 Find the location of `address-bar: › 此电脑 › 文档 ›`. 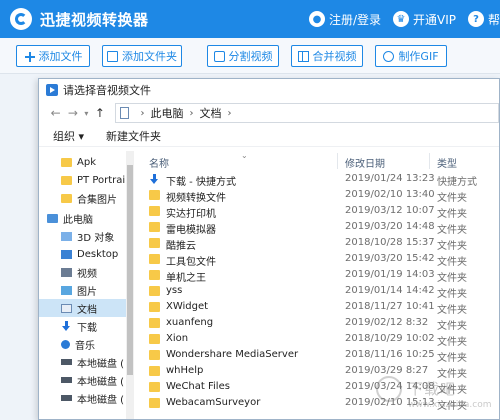

address-bar: › 此电脑 › 文档 › is located at coordinates (306, 113).